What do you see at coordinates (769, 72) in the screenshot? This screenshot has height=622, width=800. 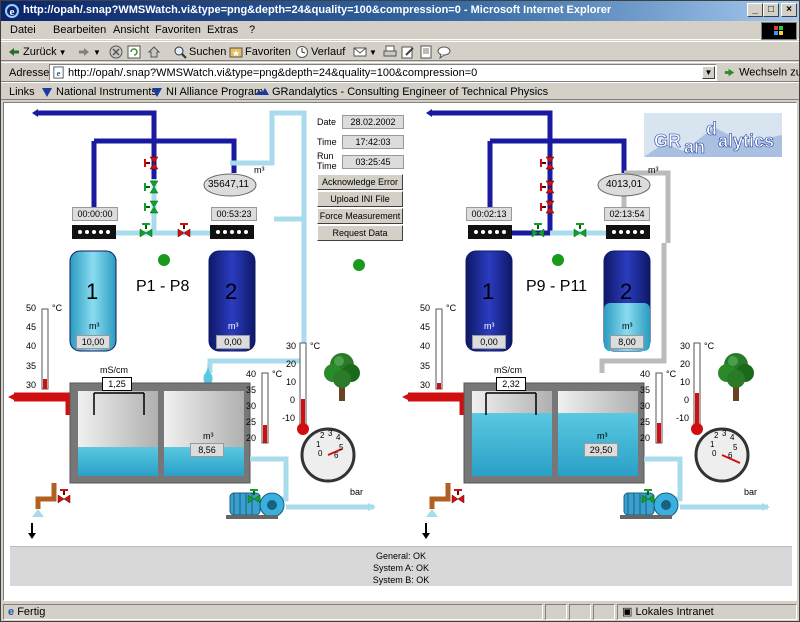 I see `go-label: Wechseln zu` at bounding box center [769, 72].